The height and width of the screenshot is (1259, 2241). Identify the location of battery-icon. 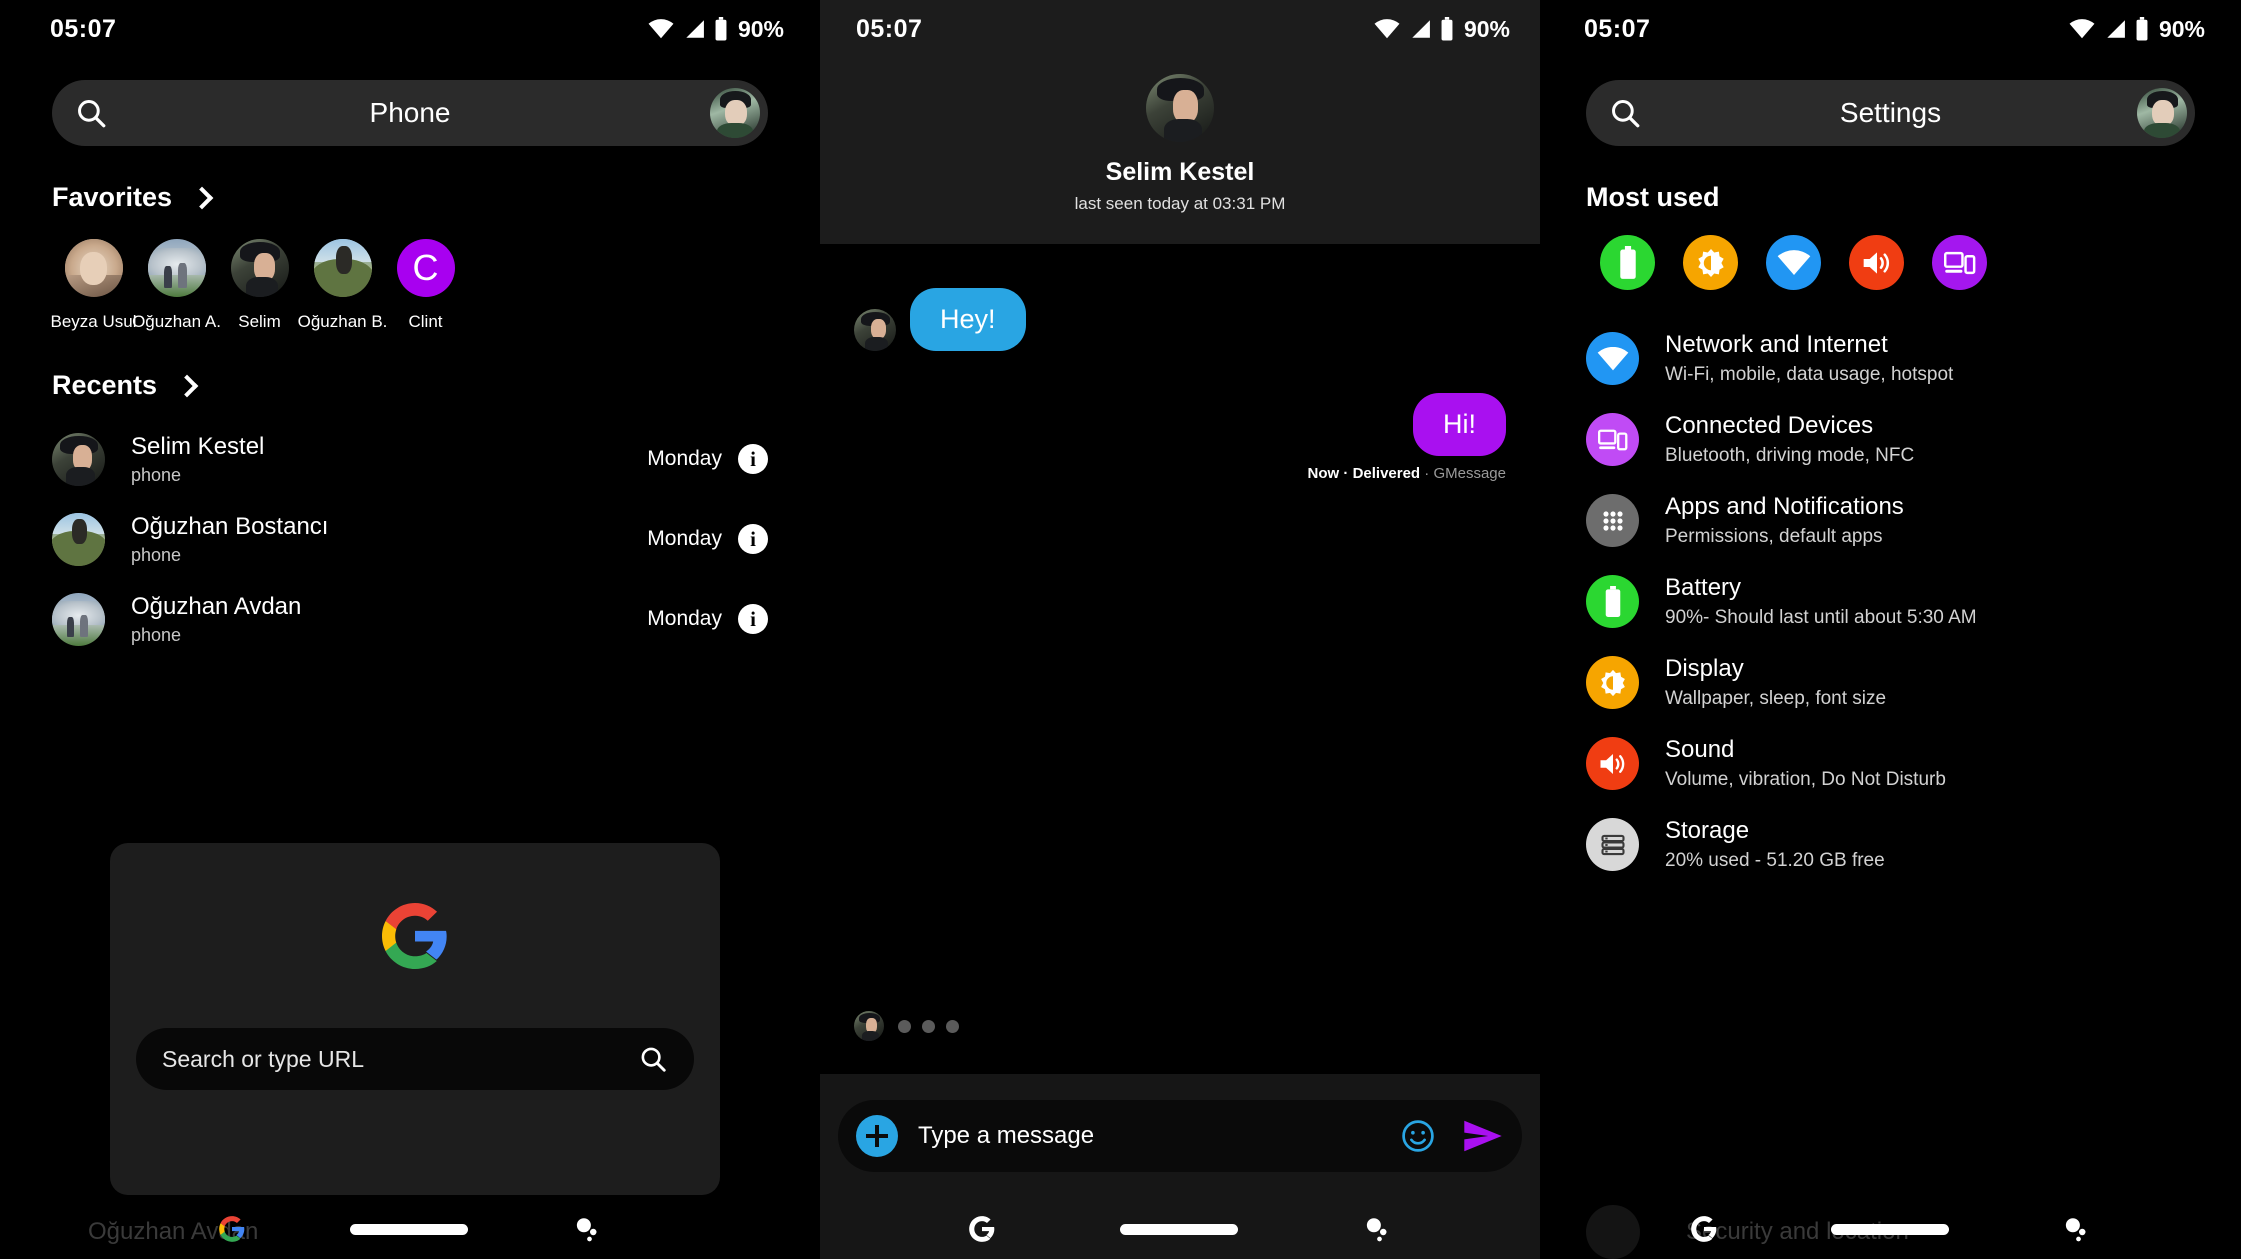
(721, 29).